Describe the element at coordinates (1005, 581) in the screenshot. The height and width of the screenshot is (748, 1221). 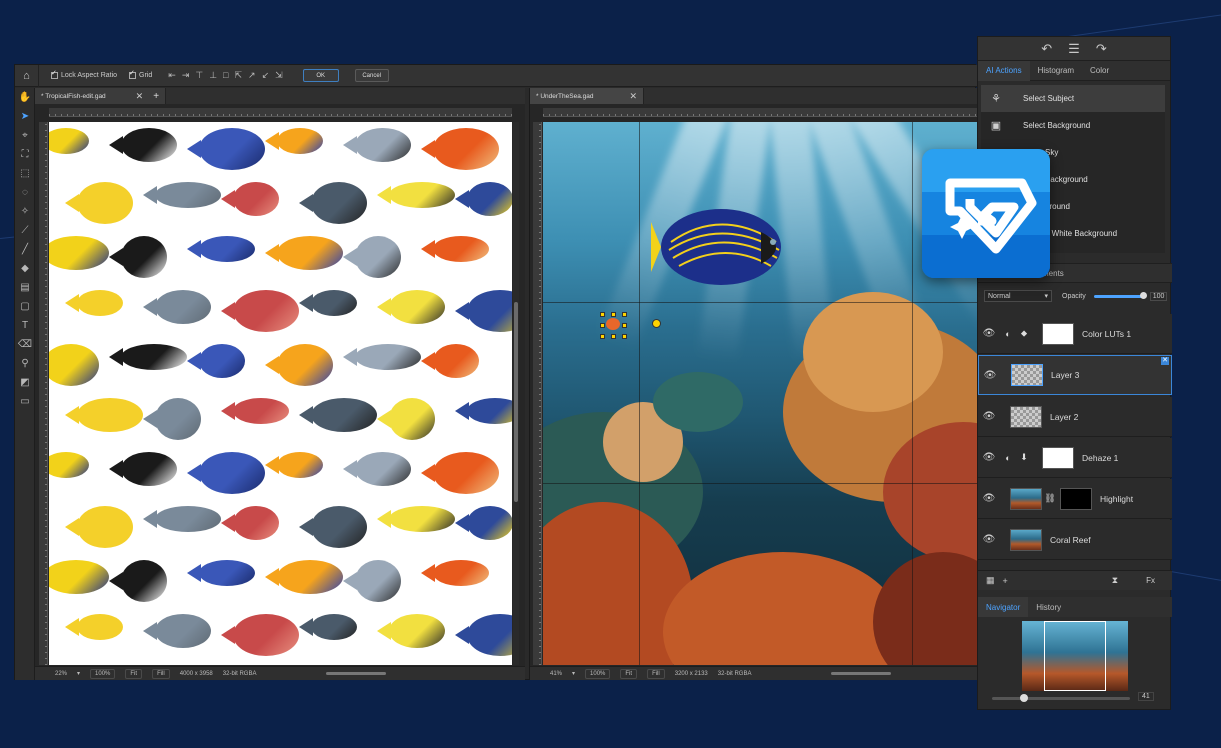
I see `add-layer-icon: +` at that location.